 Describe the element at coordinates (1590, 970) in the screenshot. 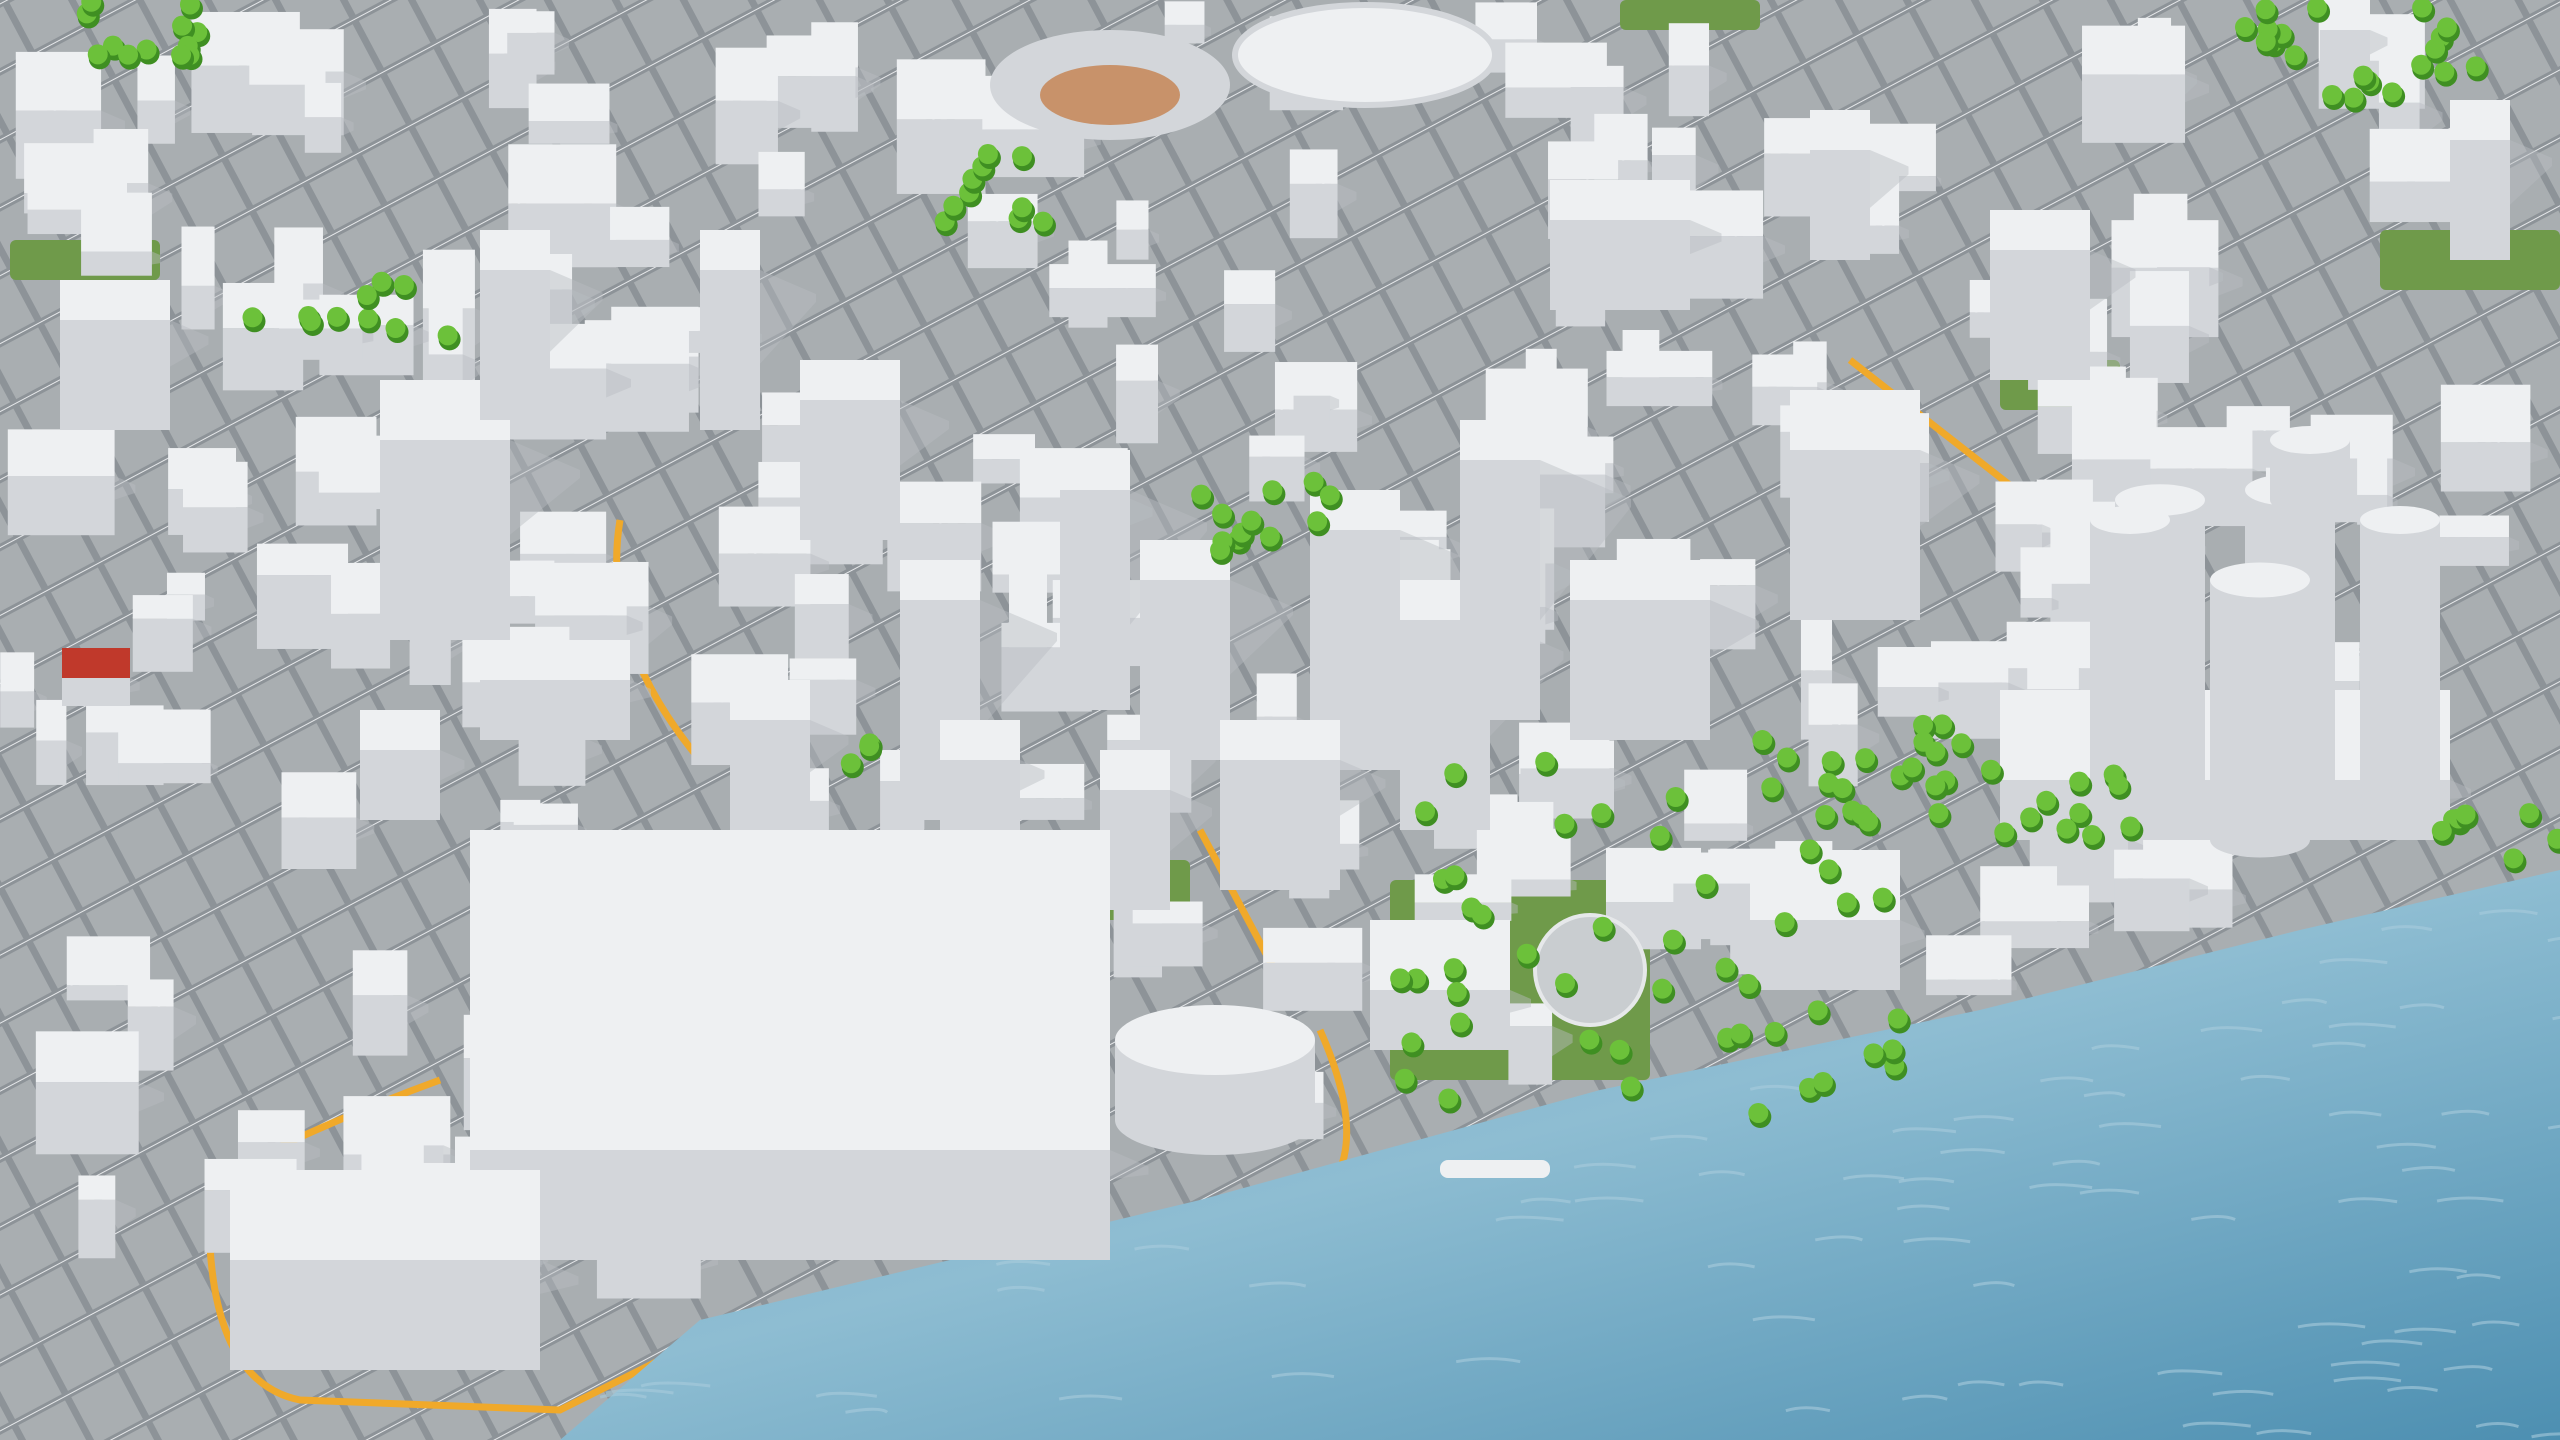

I see `hart-plaza` at that location.